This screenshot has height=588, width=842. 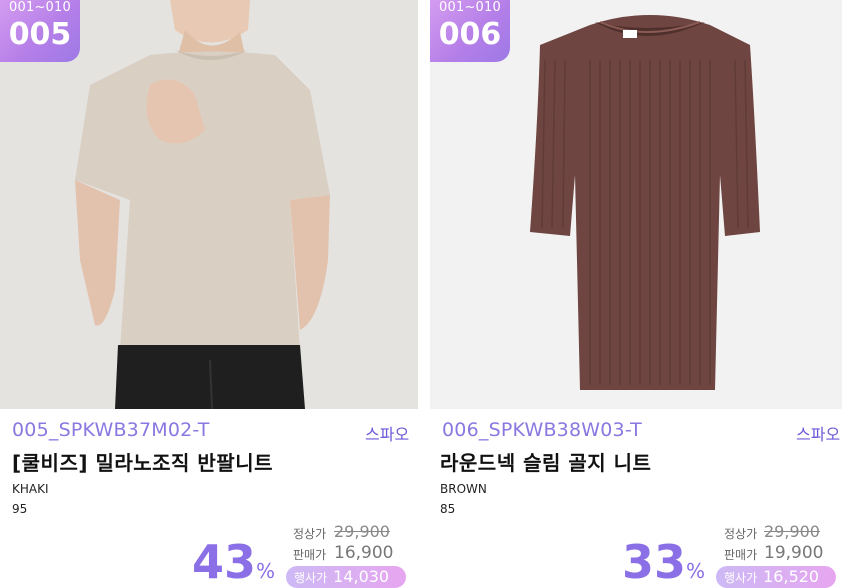 I want to click on product-color: KHAKI, so click(x=30, y=489).